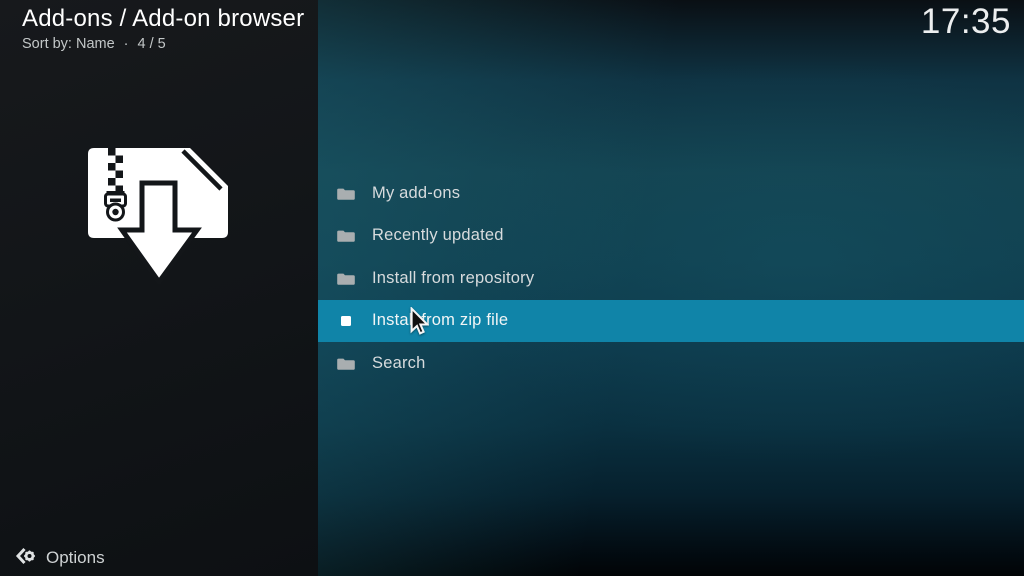  What do you see at coordinates (671, 193) in the screenshot?
I see `menu-item-my-addons: My add-ons` at bounding box center [671, 193].